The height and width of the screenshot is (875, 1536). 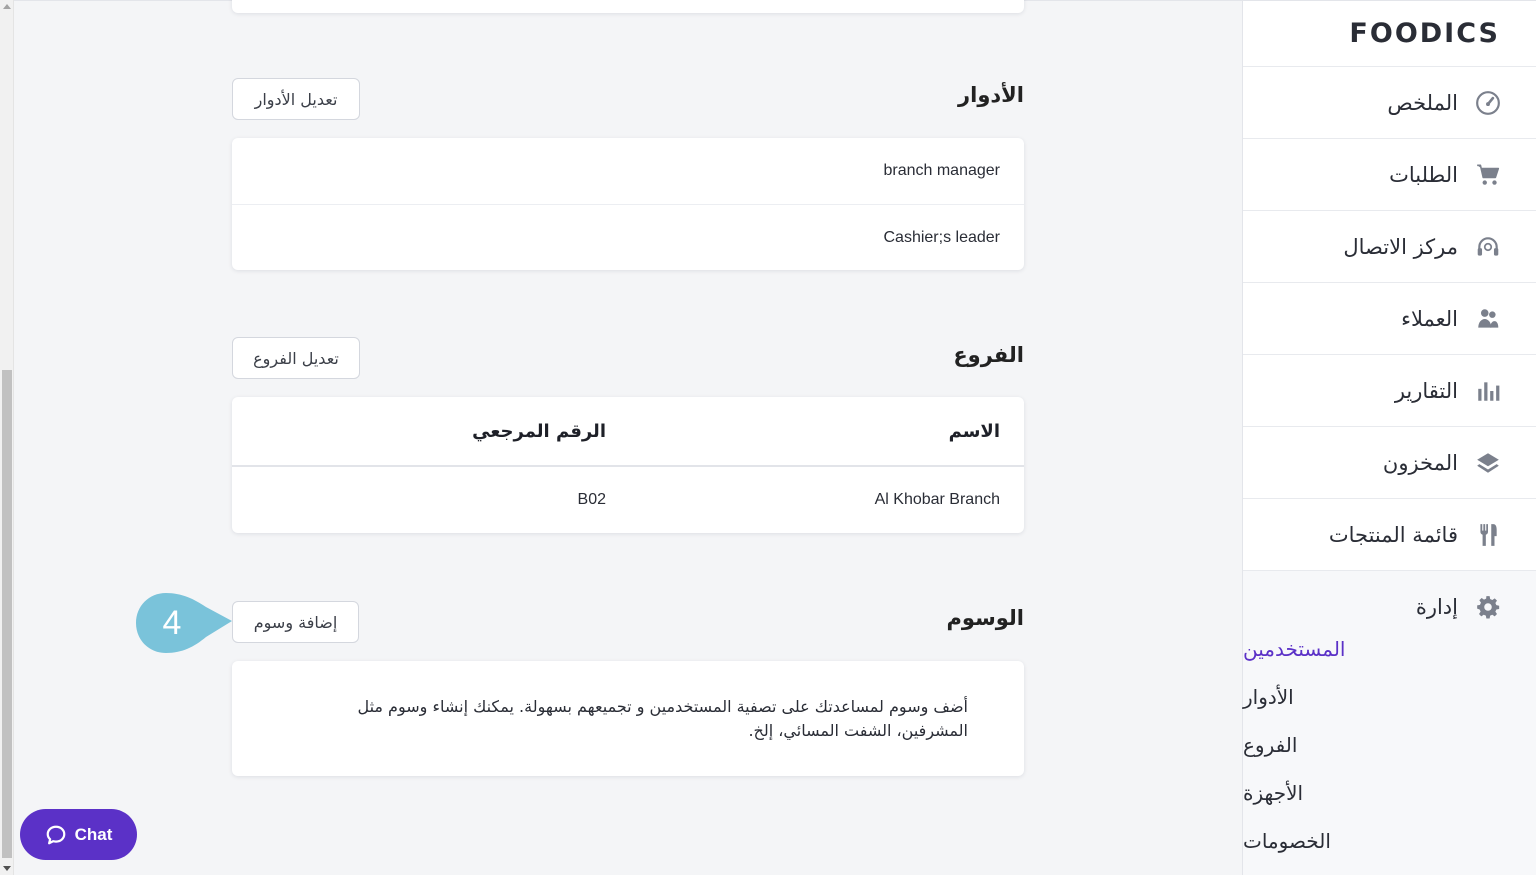 I want to click on edit-roles-button: تعديل الأدوار, so click(x=296, y=99).